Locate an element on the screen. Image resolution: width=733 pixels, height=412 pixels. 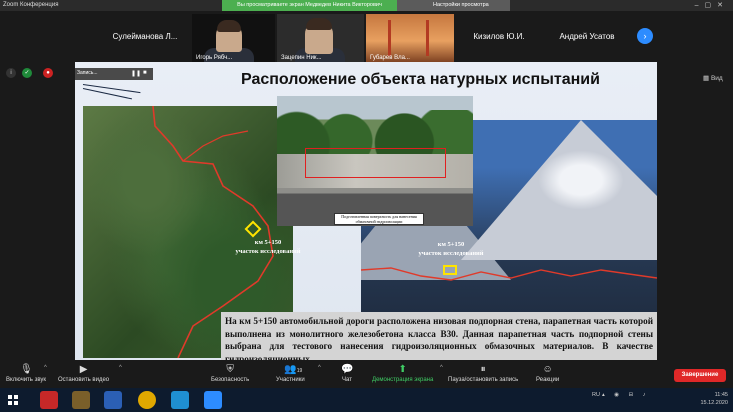
view-button: ▦ Вид is located at coordinates (717, 79).